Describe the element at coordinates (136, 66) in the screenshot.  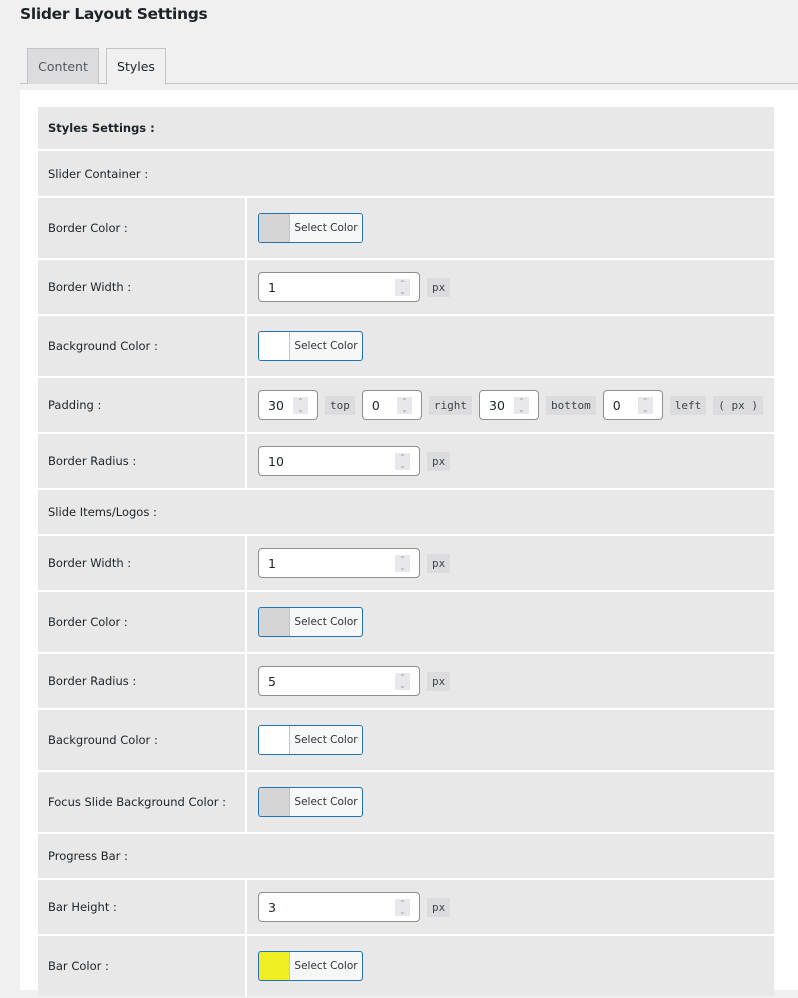
I see `tab-styles: Styles` at that location.